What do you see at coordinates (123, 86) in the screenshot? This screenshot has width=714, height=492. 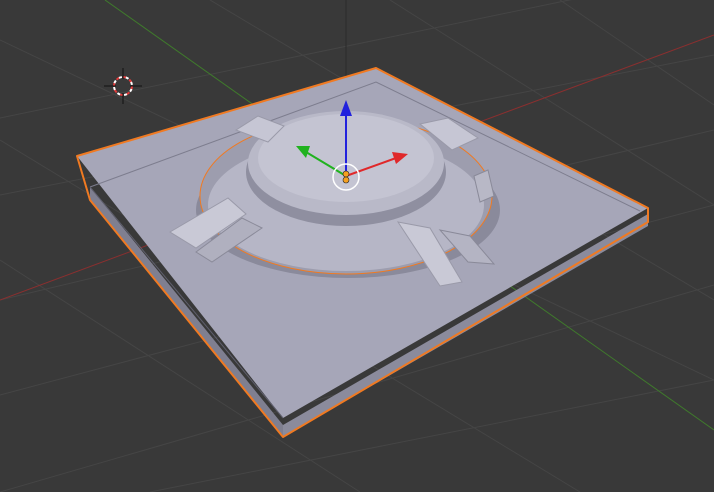 I see `3d-cursor-icon` at bounding box center [123, 86].